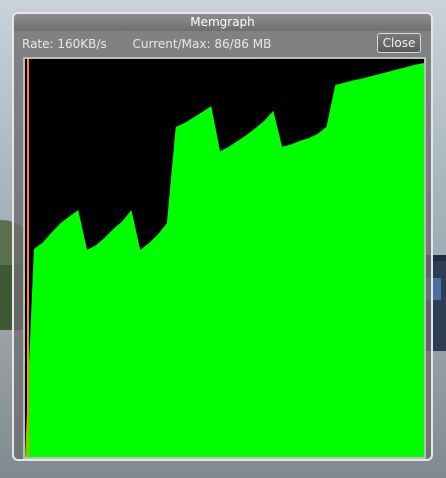 This screenshot has height=478, width=446. Describe the element at coordinates (399, 43) in the screenshot. I see `close-button: Close` at that location.